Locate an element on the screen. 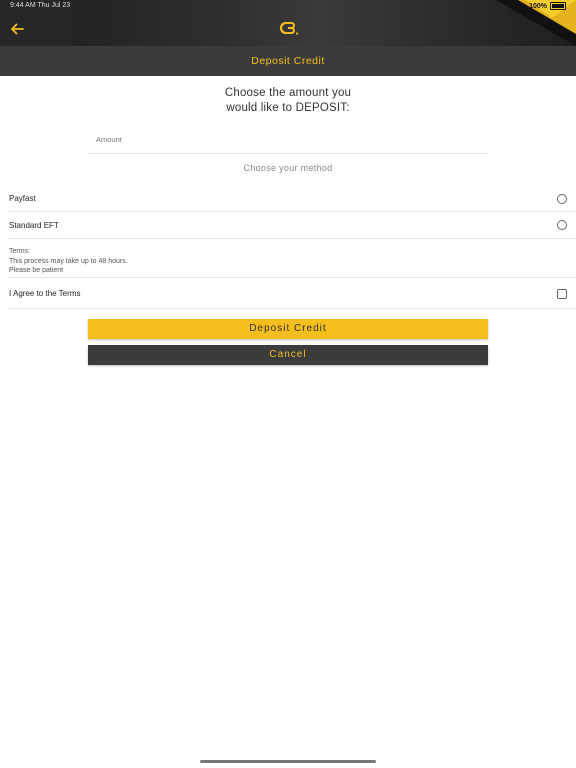 This screenshot has height=768, width=576. battery-percent: 100% is located at coordinates (538, 6).